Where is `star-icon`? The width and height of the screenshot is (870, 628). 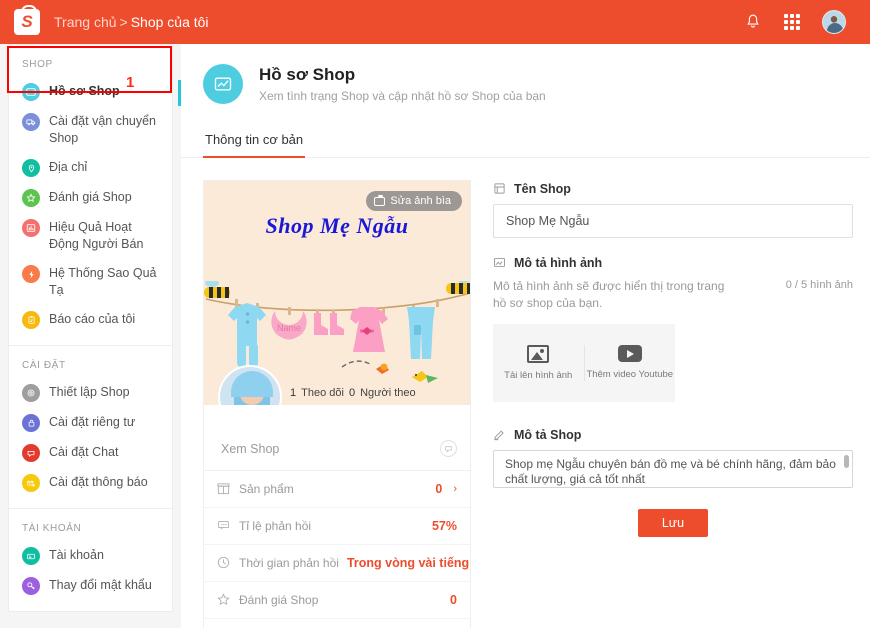 star-icon is located at coordinates (31, 198).